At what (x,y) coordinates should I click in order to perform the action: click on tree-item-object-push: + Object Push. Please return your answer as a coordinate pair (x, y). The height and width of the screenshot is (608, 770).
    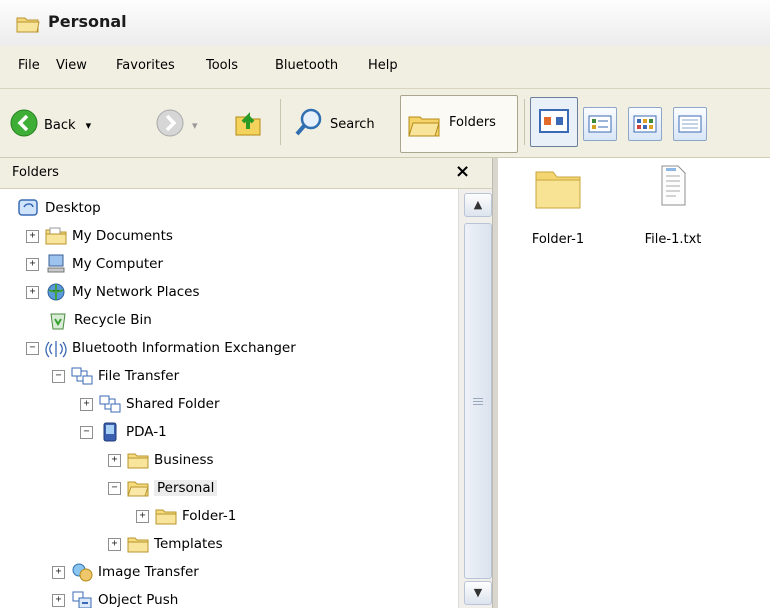
    Looking at the image, I should click on (115, 598).